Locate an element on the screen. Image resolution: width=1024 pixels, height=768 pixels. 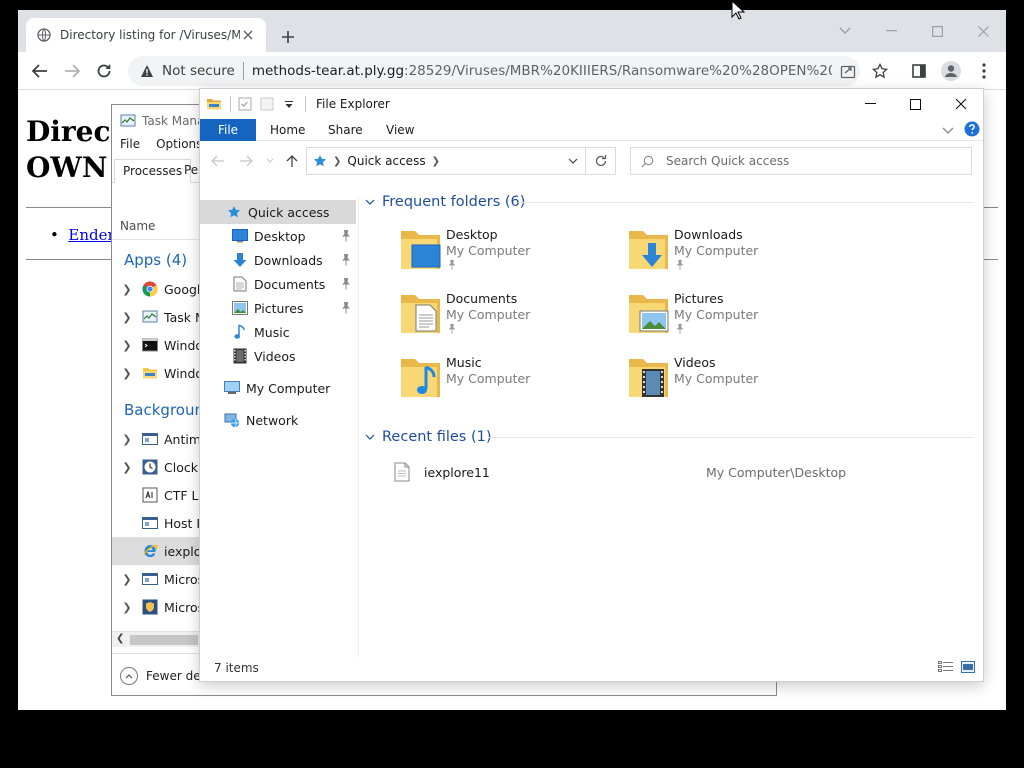
profile-avatar-icon is located at coordinates (951, 71).